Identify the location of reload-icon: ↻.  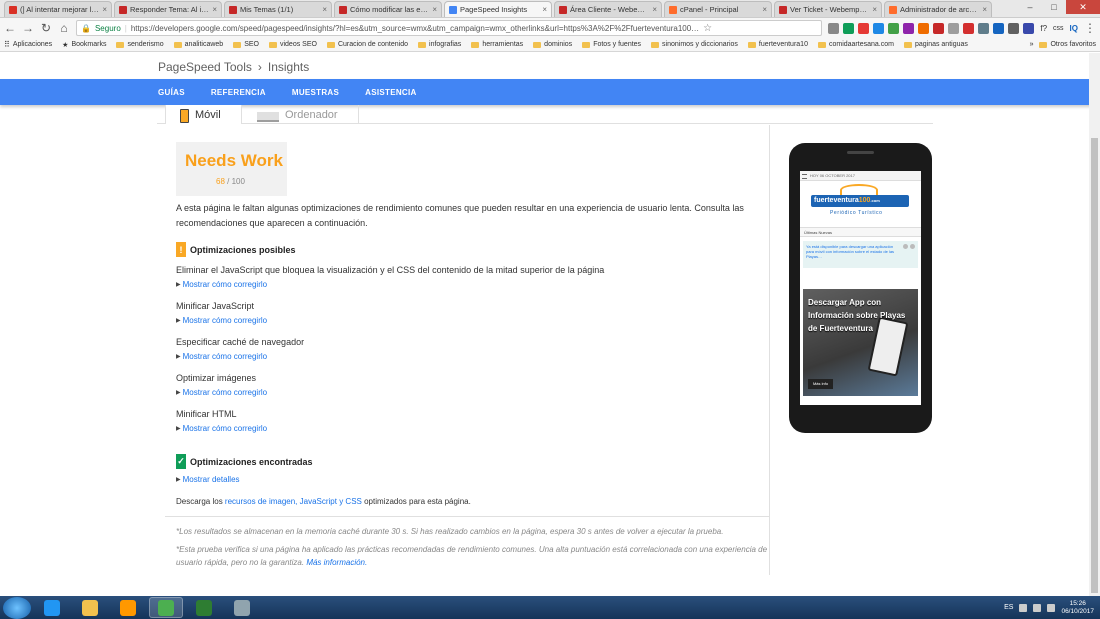
(46, 28).